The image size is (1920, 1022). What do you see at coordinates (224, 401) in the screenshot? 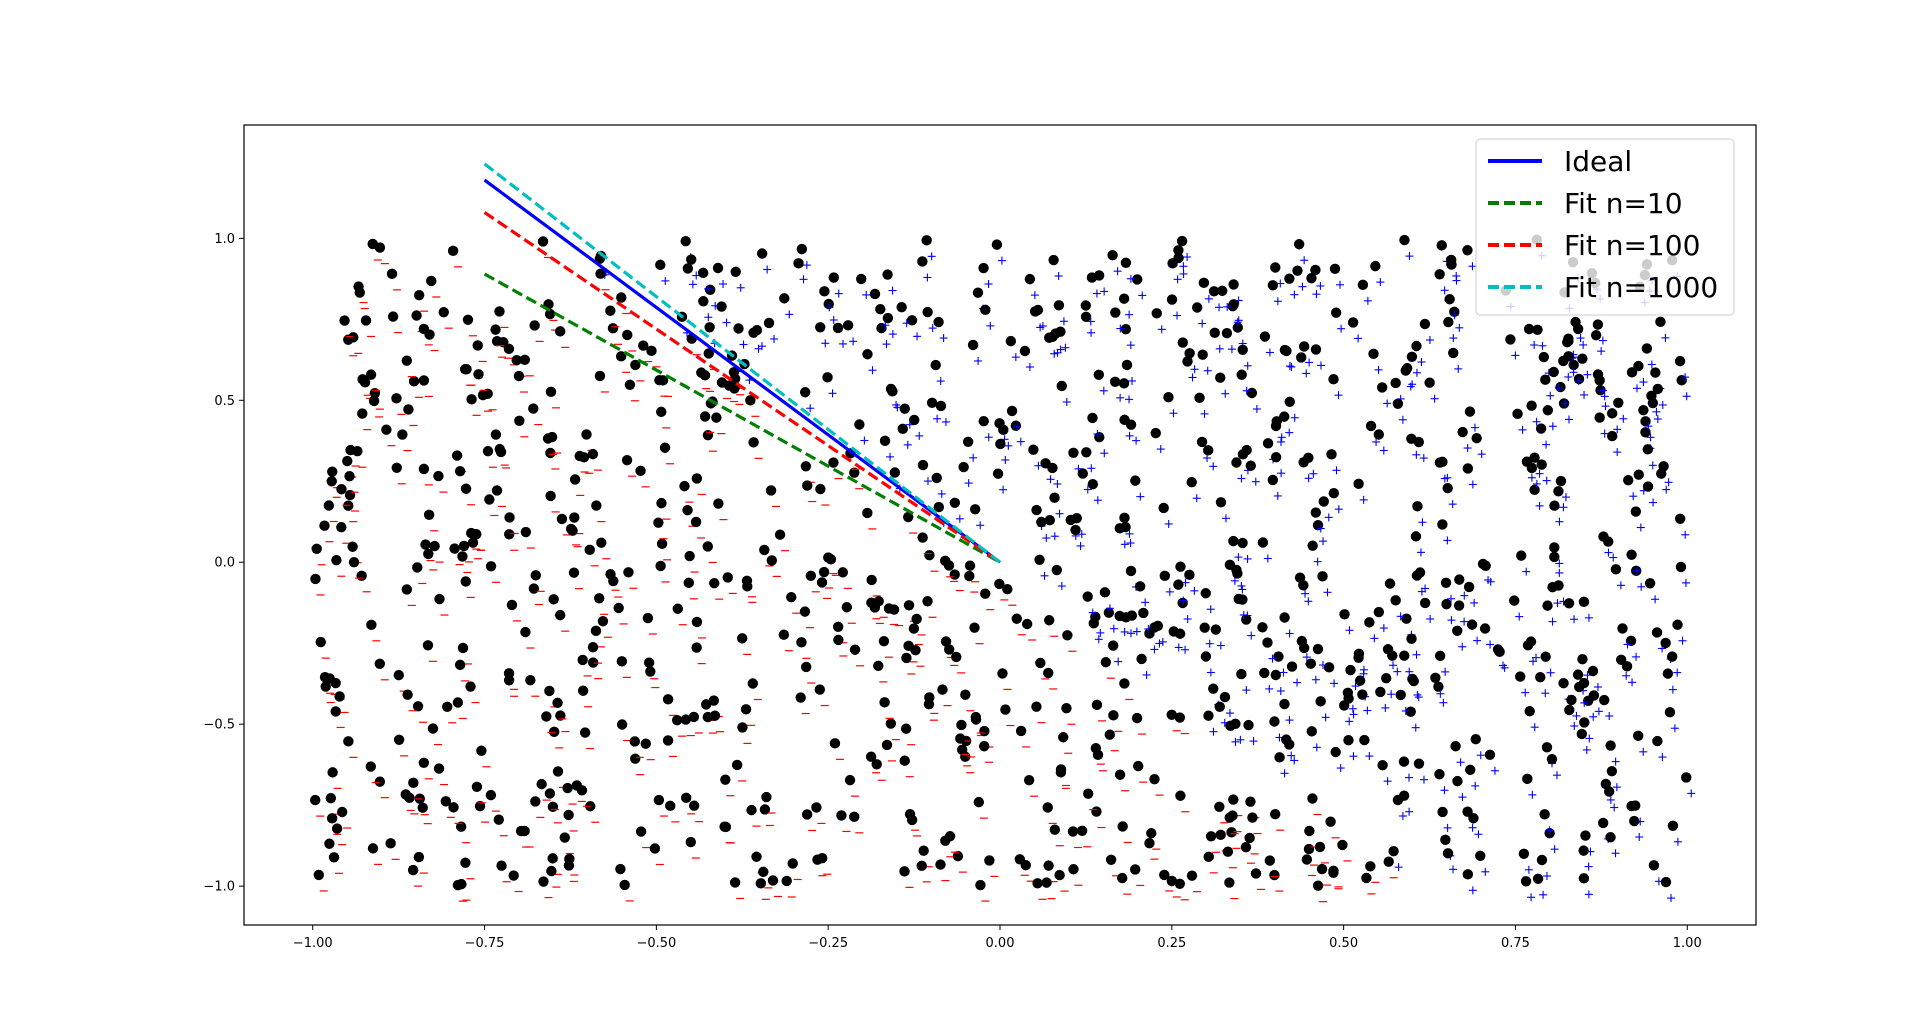
I see `y-tick-label: 0.5` at bounding box center [224, 401].